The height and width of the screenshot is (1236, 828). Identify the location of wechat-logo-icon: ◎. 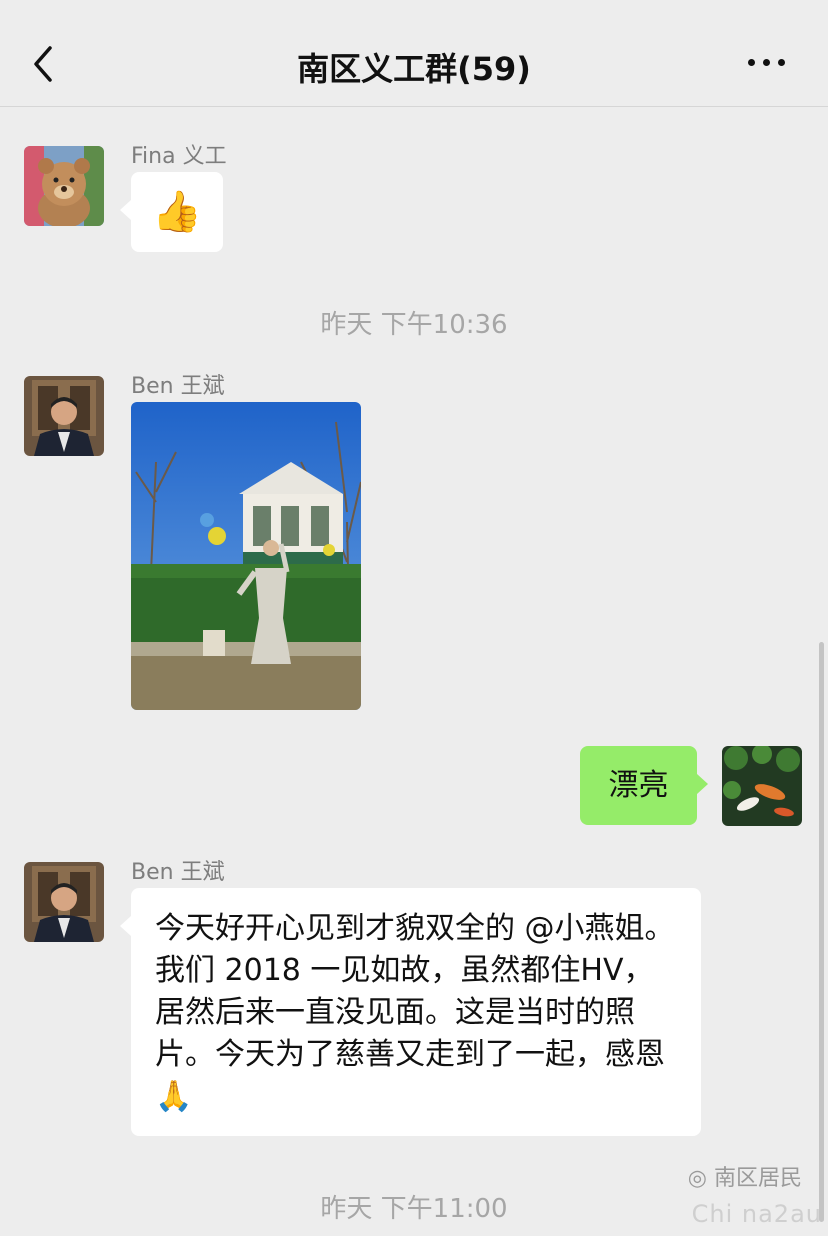
(697, 1178).